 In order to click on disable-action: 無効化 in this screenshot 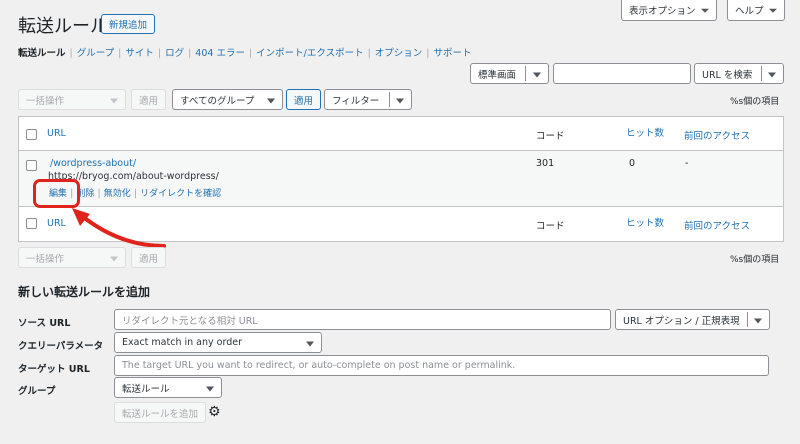, I will do `click(117, 194)`.